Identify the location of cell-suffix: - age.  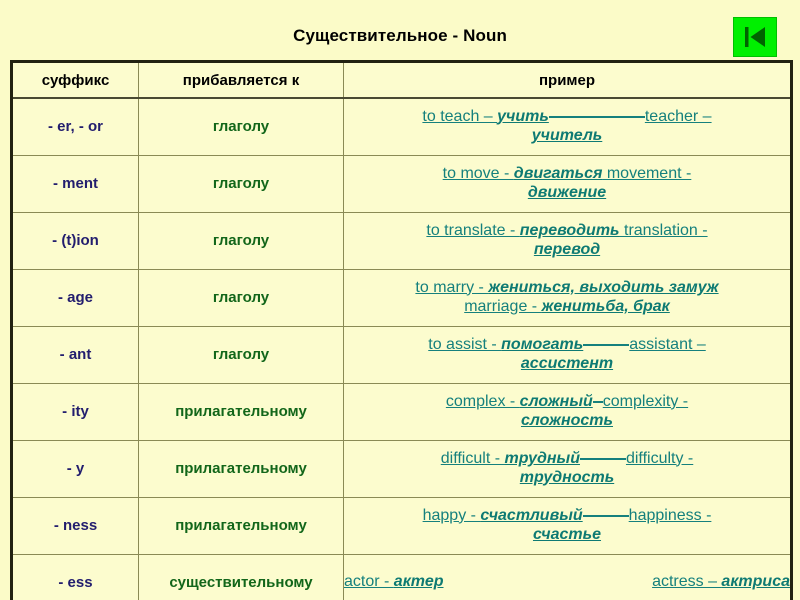
(75, 297).